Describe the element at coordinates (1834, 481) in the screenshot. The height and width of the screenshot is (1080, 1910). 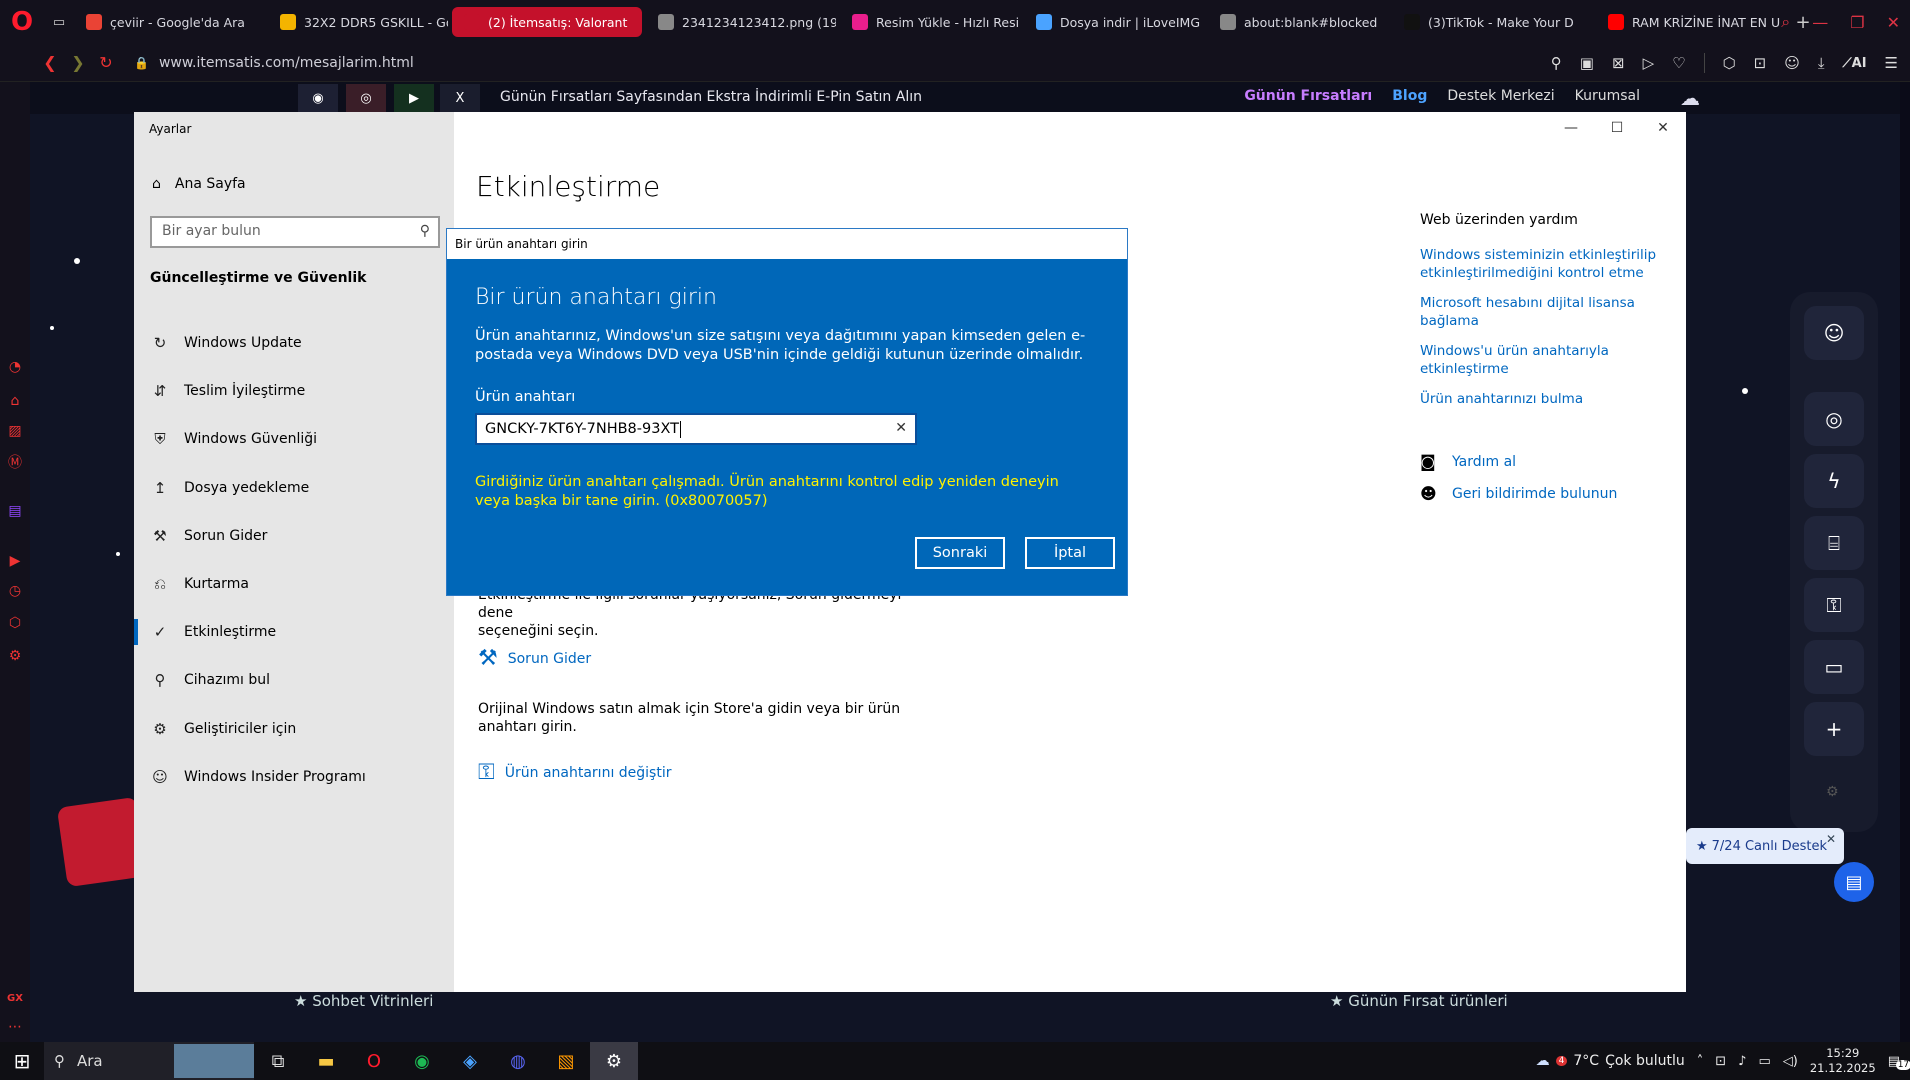
I see `flash-icon: ϟ` at that location.